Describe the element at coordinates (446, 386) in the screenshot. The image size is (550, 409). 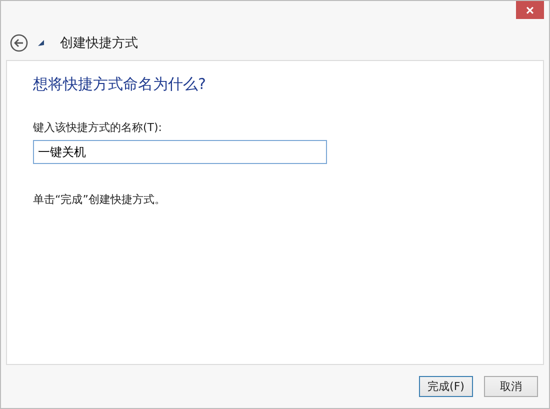
I see `finish-button: 完成(F)` at that location.